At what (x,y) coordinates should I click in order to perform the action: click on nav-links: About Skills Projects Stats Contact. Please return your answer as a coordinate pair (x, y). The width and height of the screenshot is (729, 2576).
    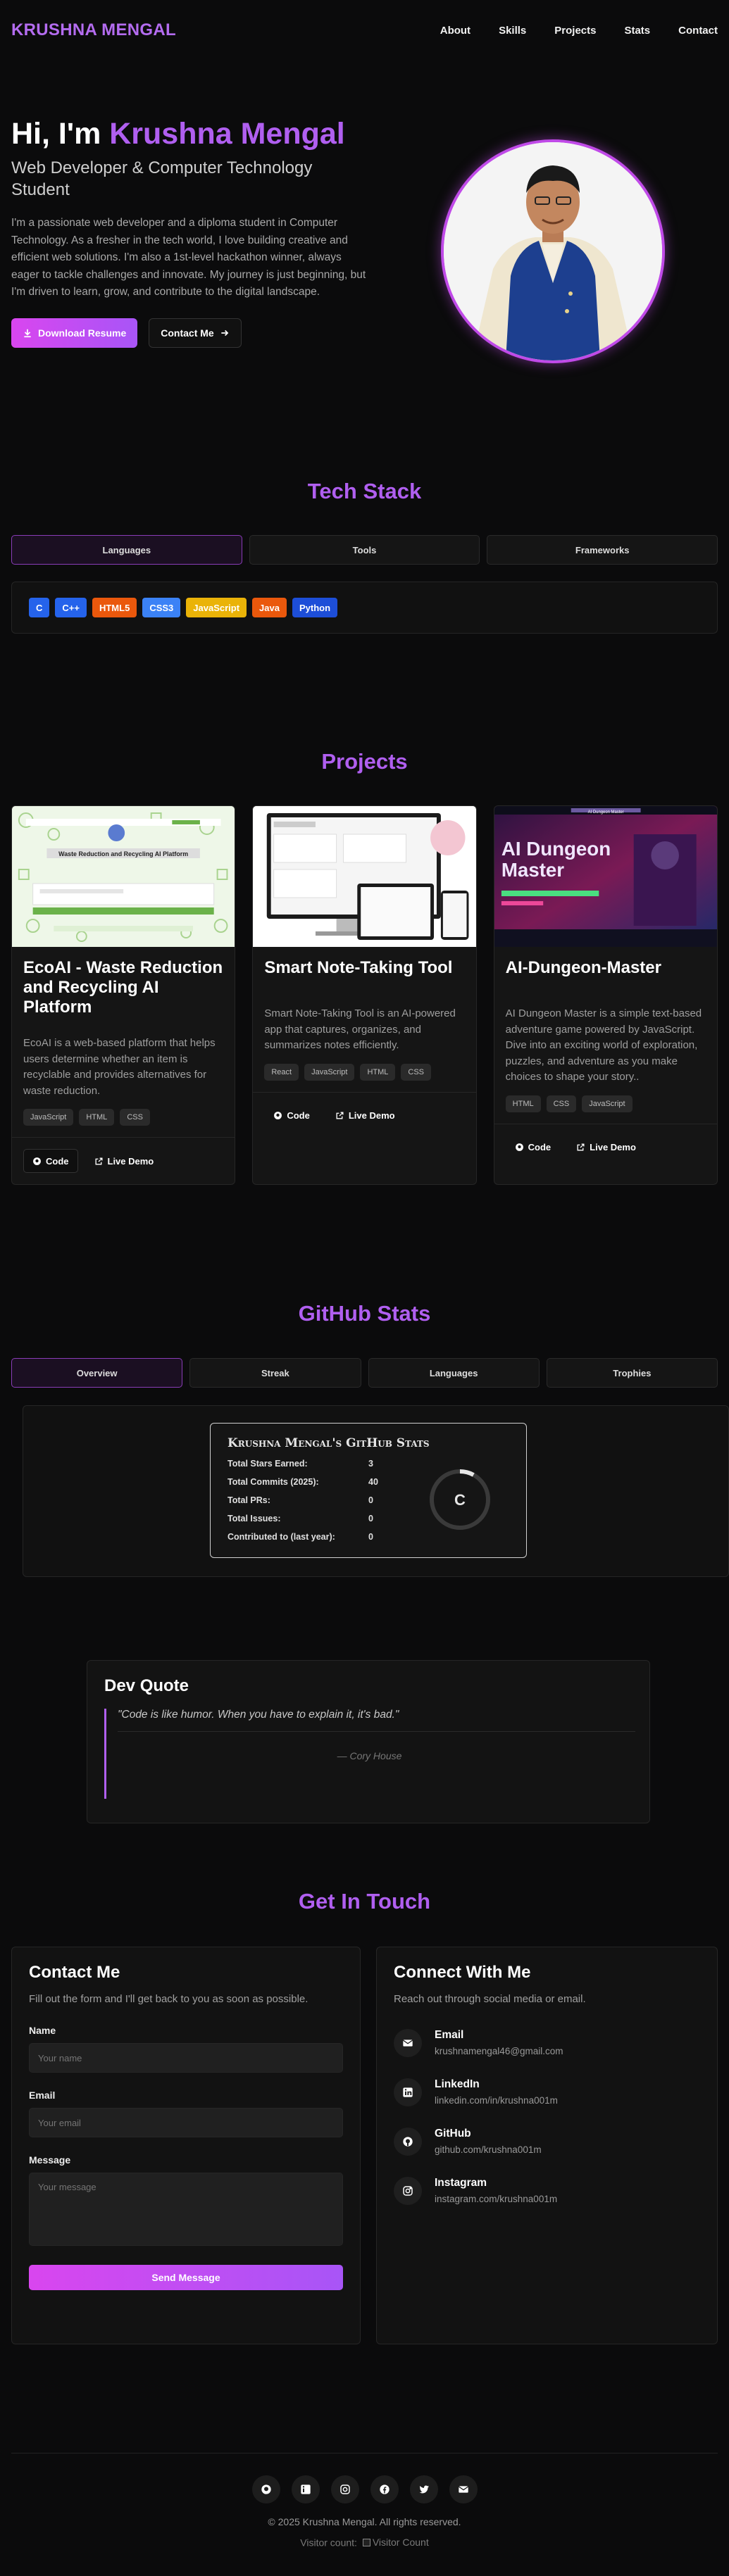
    Looking at the image, I should click on (579, 31).